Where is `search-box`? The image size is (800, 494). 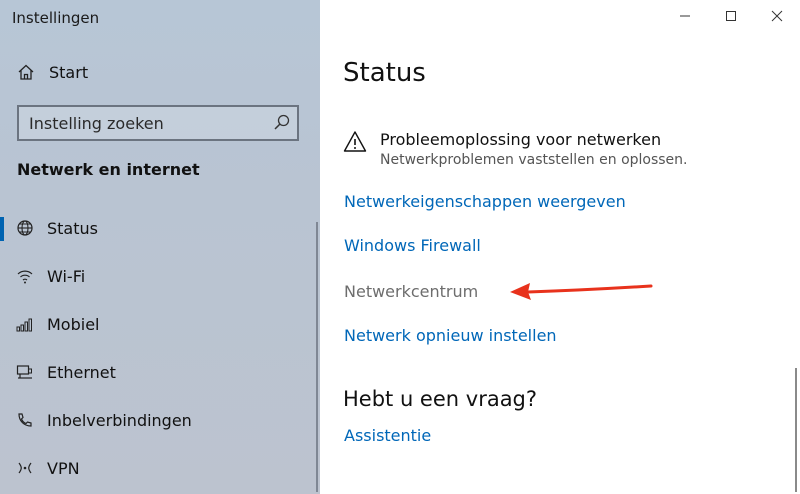 search-box is located at coordinates (158, 123).